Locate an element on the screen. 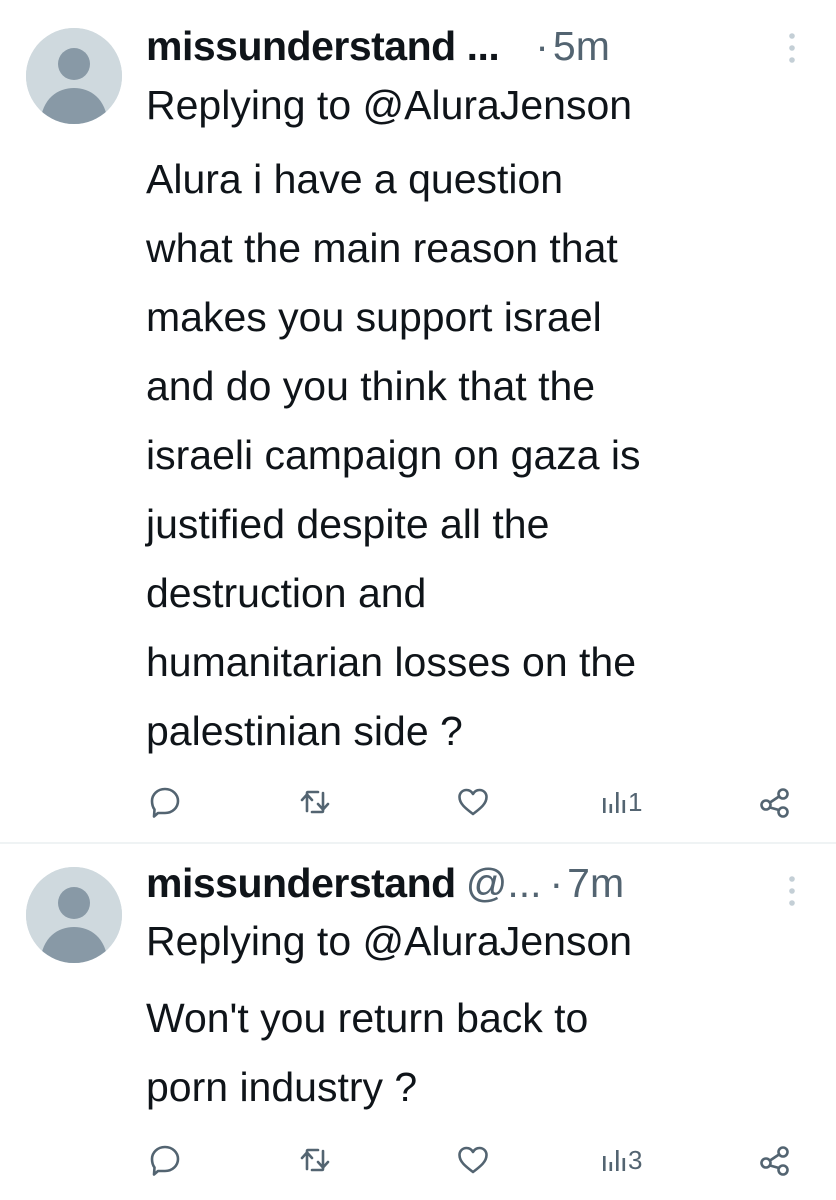 The image size is (836, 1200). tweet-text-line: what the main reason that is located at coordinates (382, 248).